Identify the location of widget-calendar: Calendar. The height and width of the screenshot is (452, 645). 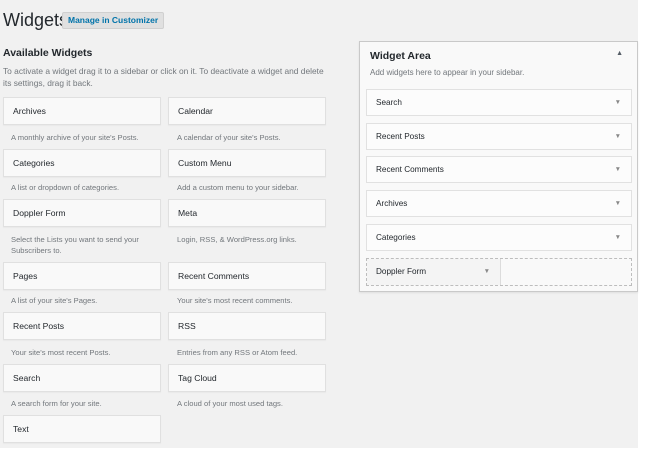
(247, 111).